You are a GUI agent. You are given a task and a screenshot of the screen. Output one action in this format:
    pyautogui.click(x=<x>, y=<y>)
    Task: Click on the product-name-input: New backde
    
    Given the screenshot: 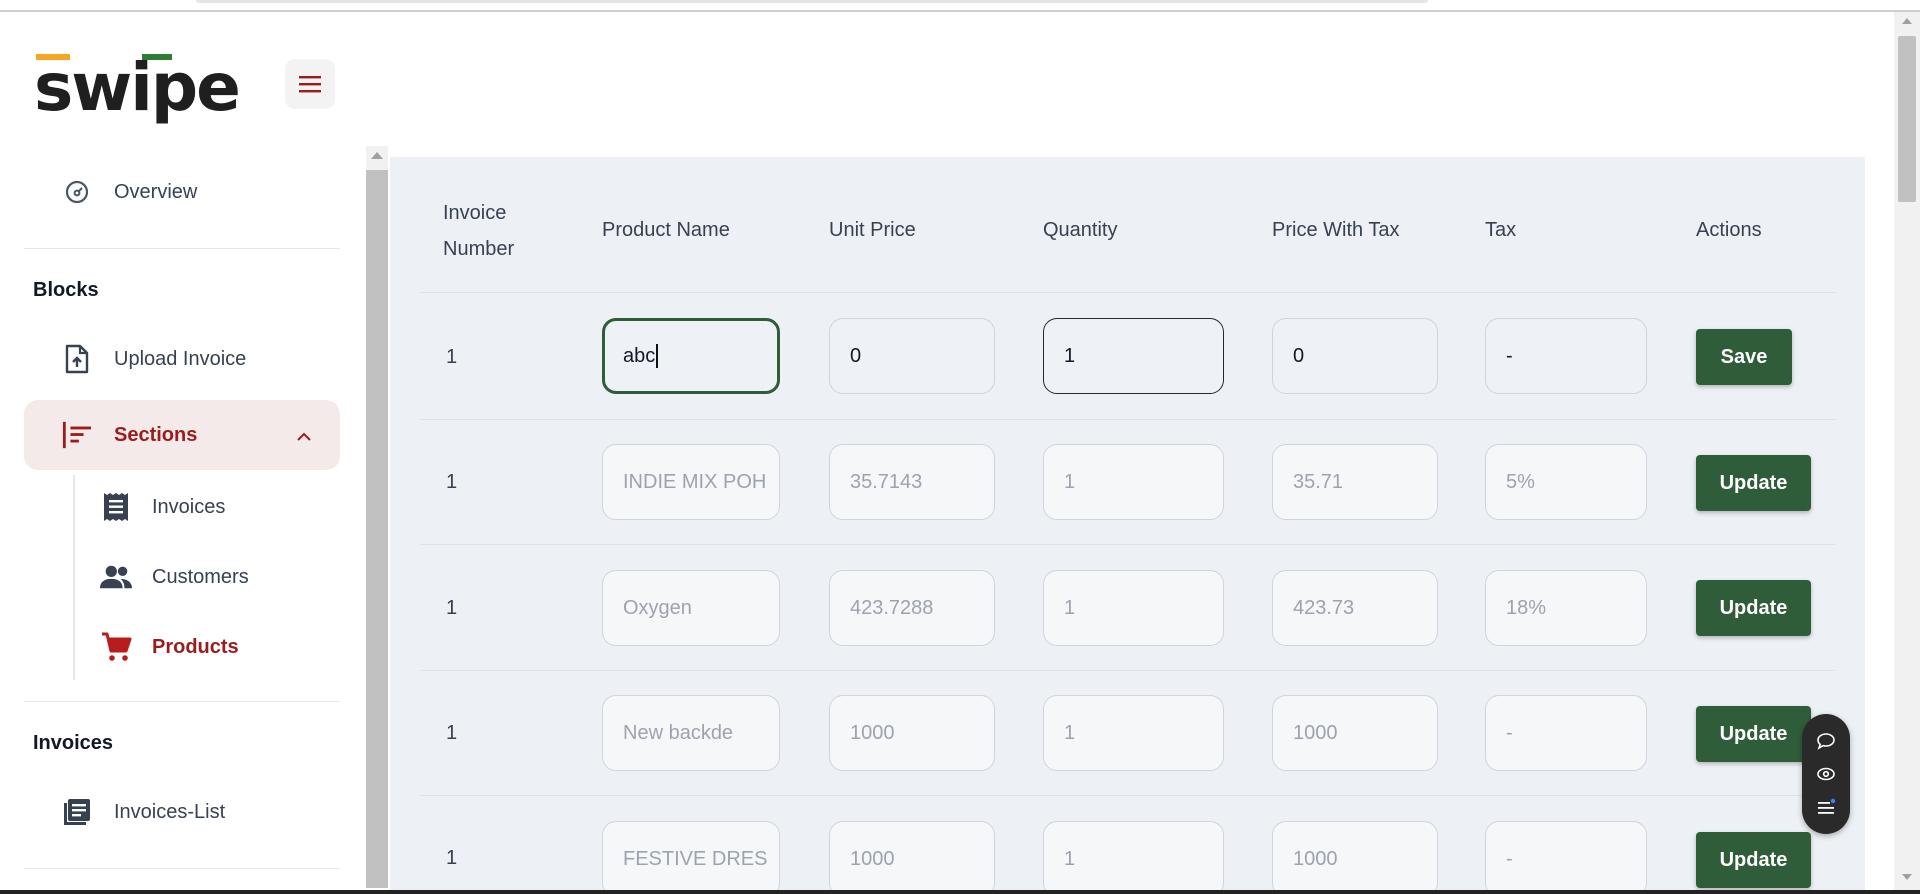 What is the action you would take?
    pyautogui.click(x=691, y=733)
    